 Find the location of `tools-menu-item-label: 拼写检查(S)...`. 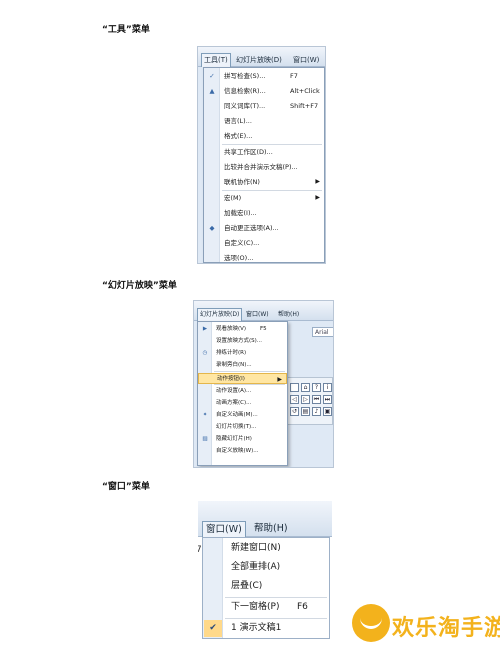

tools-menu-item-label: 拼写检查(S)... is located at coordinates (245, 76).